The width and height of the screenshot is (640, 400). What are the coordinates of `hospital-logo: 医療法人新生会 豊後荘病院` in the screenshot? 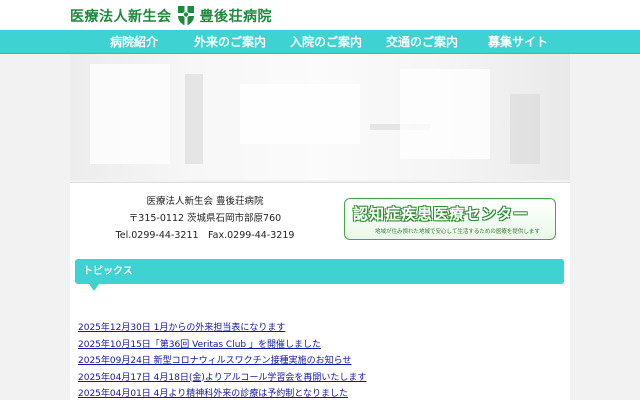 It's located at (171, 16).